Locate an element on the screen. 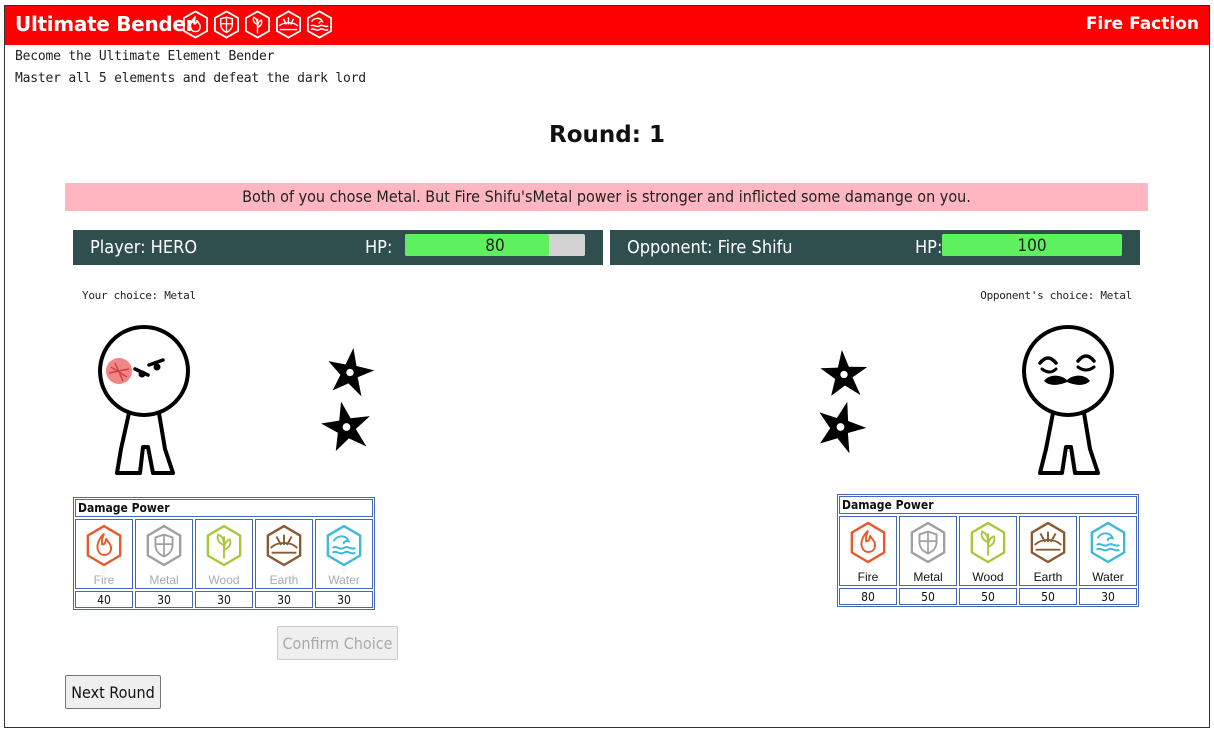 Image resolution: width=1214 pixels, height=733 pixels. player-element-earth: Earth is located at coordinates (284, 554).